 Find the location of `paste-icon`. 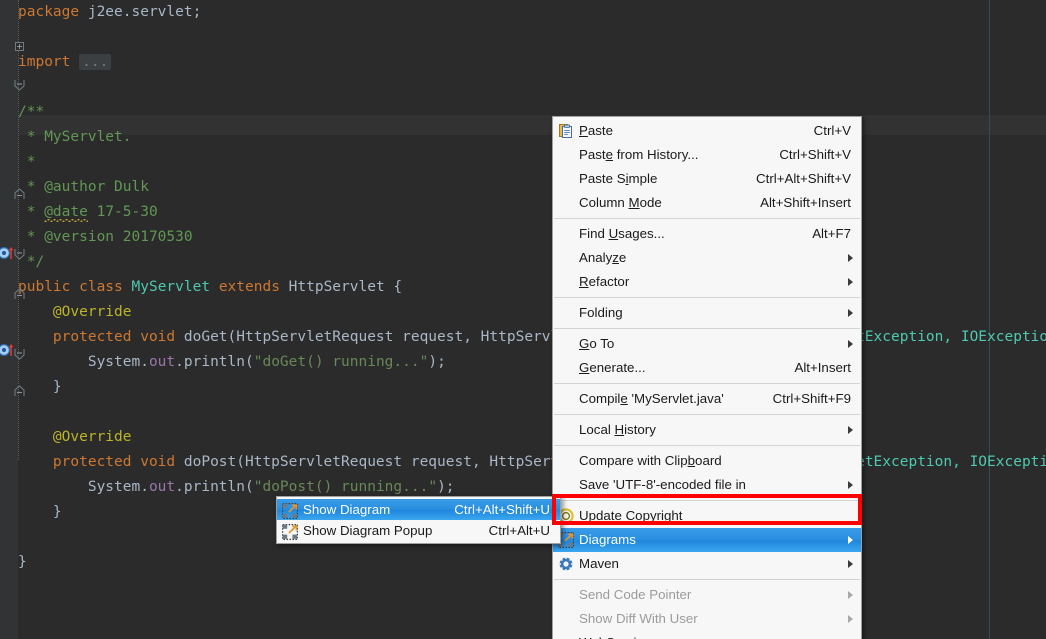

paste-icon is located at coordinates (566, 131).